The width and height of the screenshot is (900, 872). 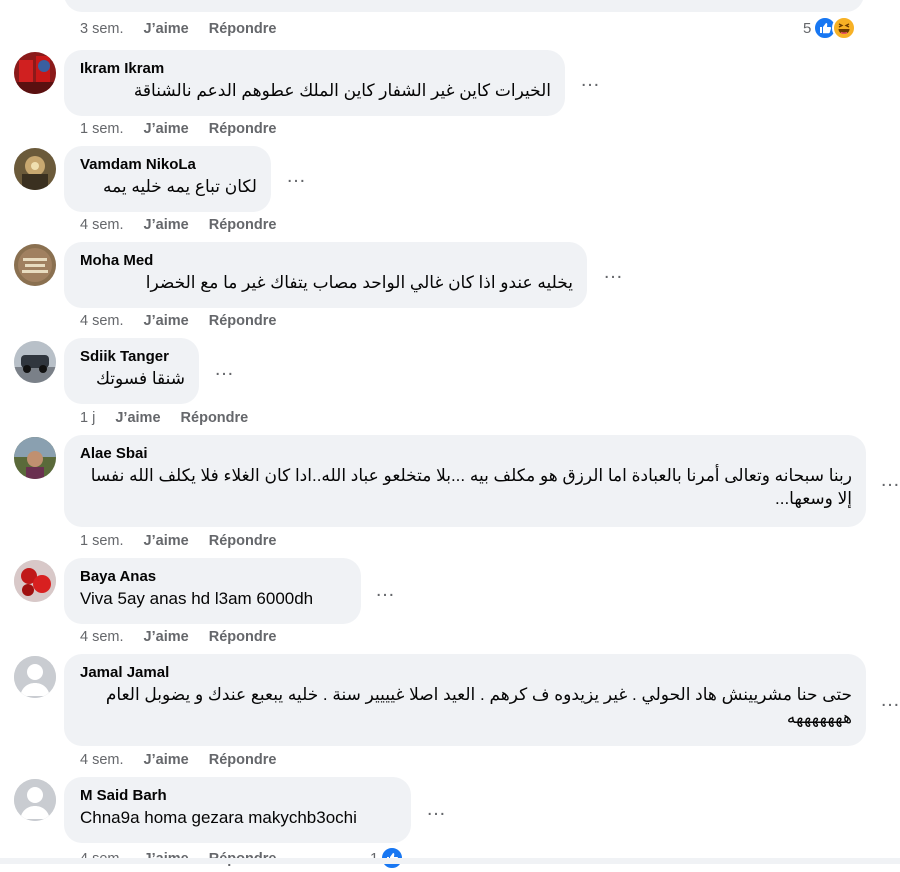 I want to click on comment-text: شنقا فسوتك, so click(x=140, y=378).